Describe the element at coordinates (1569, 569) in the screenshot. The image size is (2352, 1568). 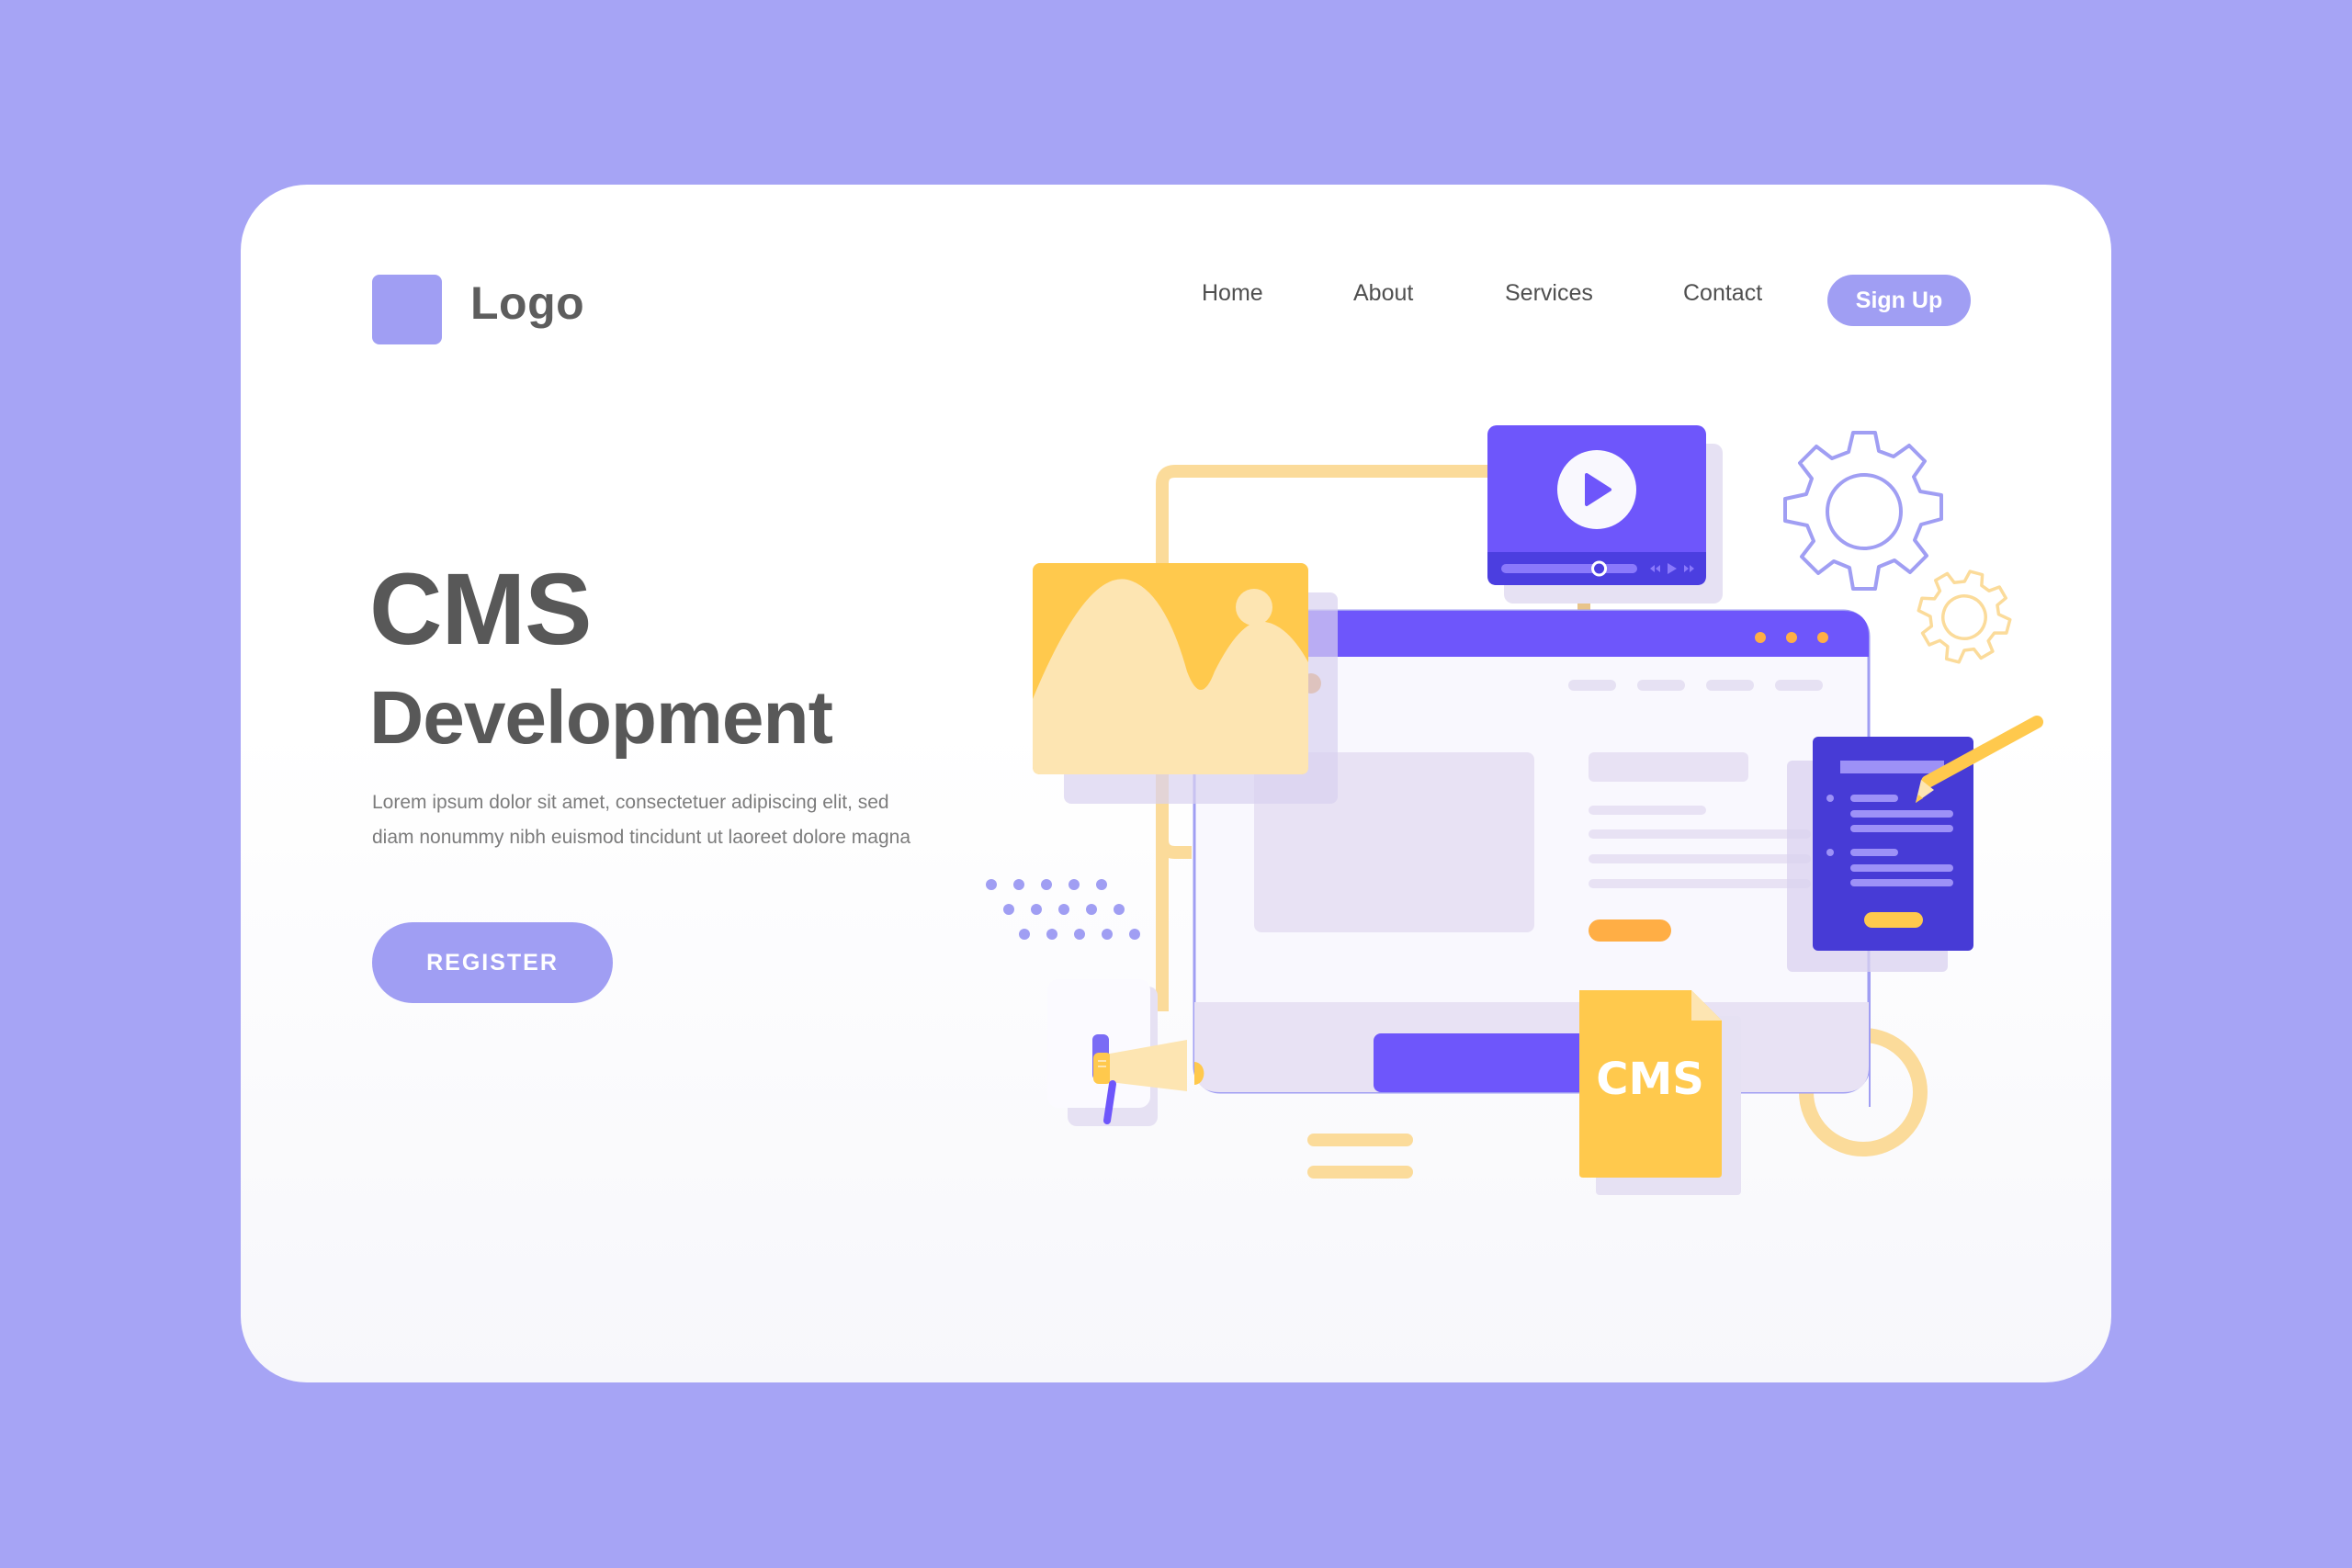
I see `video-progress-track` at that location.